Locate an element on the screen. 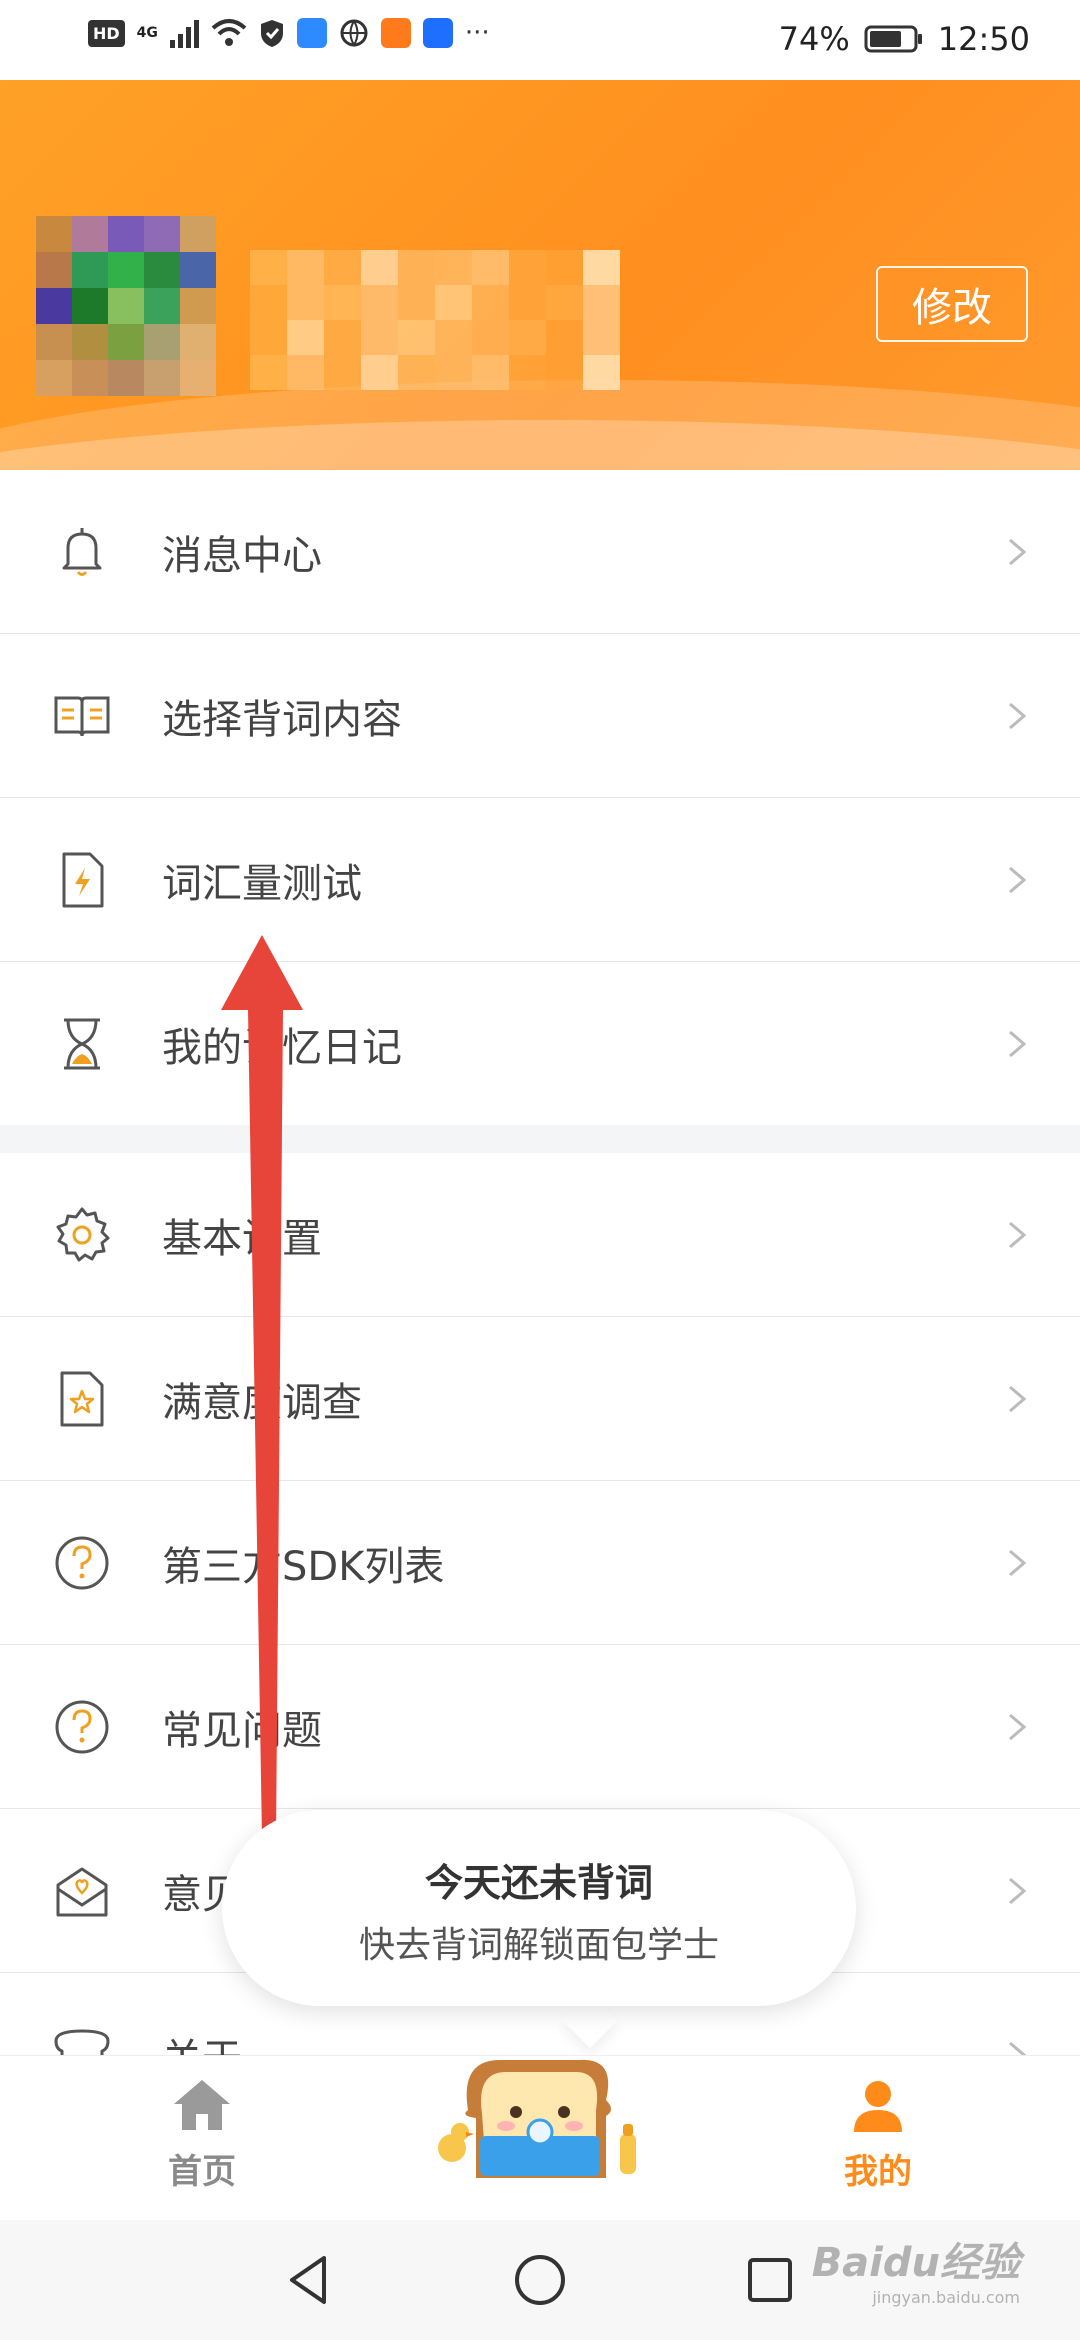 Image resolution: width=1080 pixels, height=2340 pixels. menu-item-label: 第三方SDK列表 is located at coordinates (303, 1566).